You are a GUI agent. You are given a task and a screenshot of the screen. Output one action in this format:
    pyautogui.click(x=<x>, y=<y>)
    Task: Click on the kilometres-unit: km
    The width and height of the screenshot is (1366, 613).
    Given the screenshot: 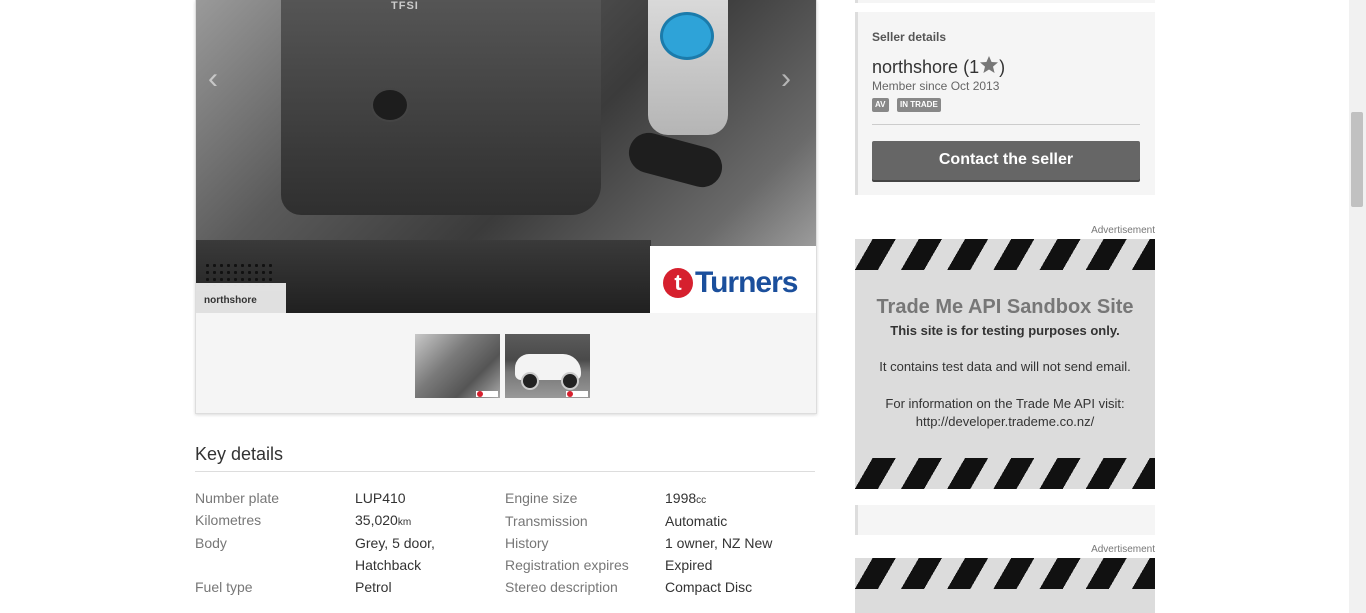 What is the action you would take?
    pyautogui.click(x=404, y=522)
    